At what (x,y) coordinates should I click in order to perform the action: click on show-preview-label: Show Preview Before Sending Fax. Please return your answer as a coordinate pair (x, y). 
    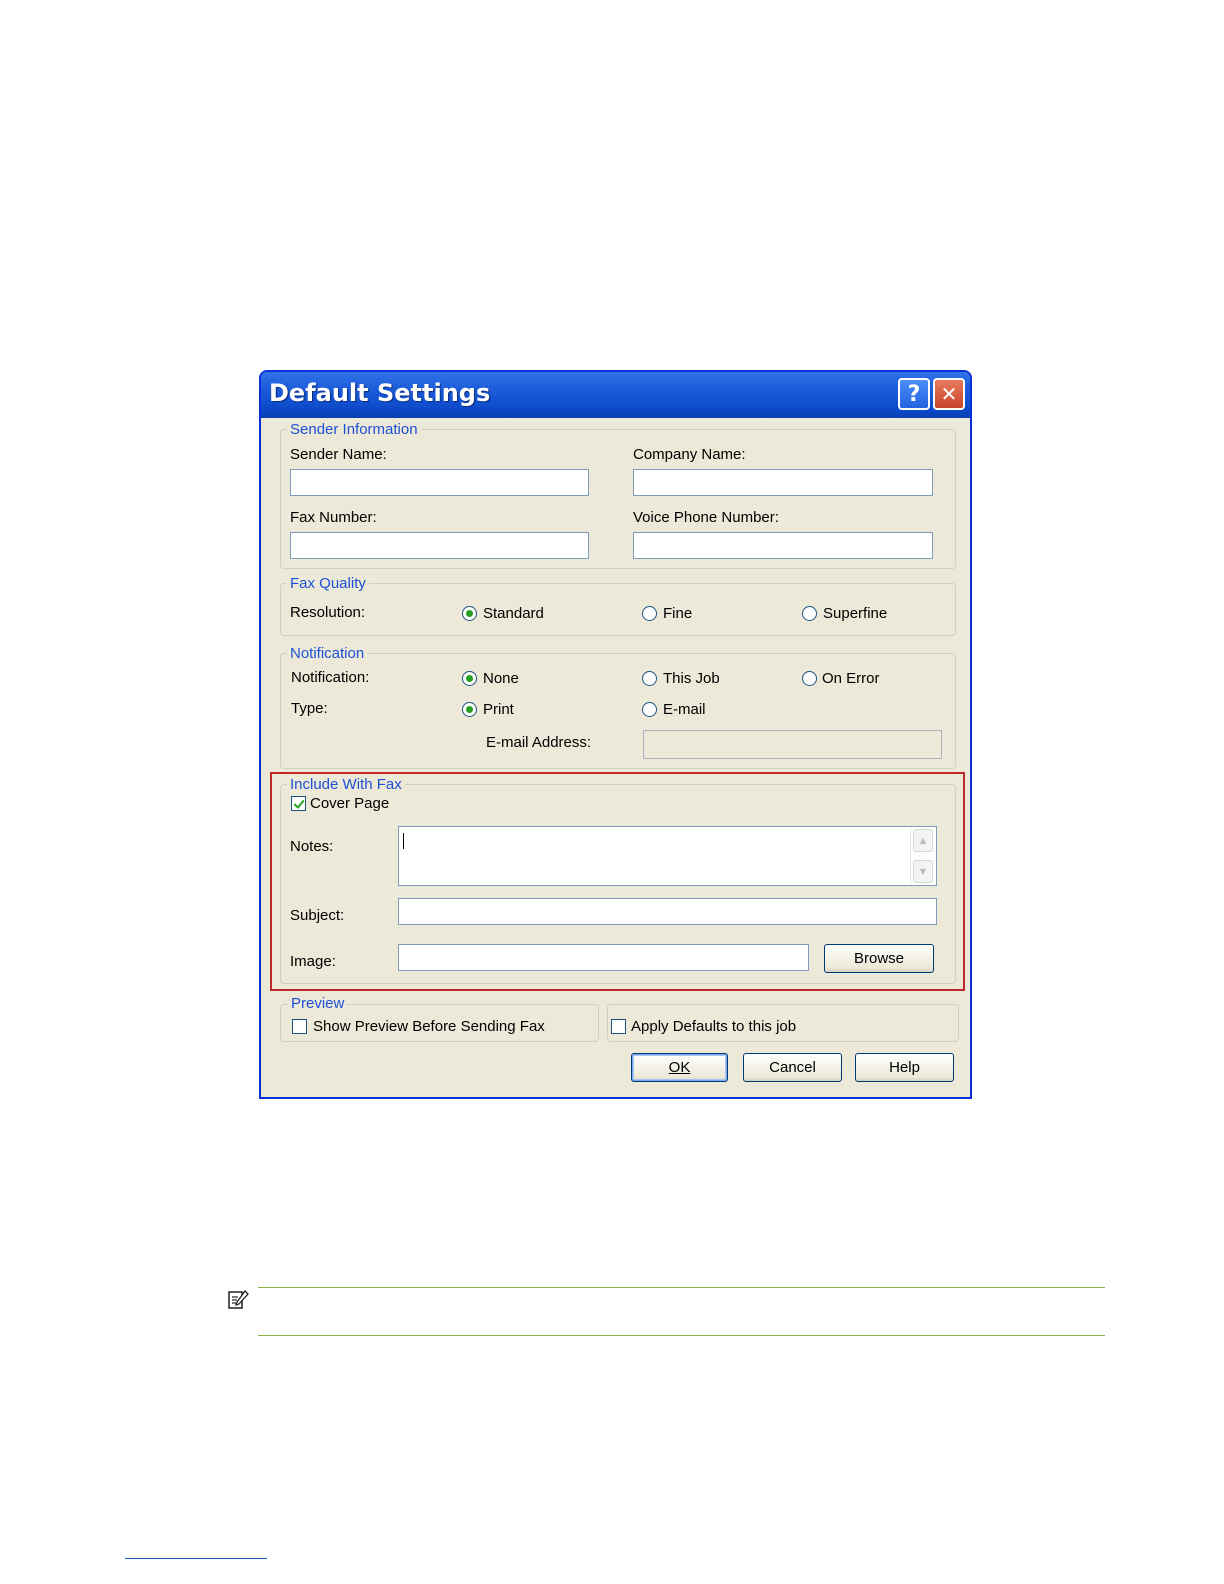
    Looking at the image, I should click on (429, 1026).